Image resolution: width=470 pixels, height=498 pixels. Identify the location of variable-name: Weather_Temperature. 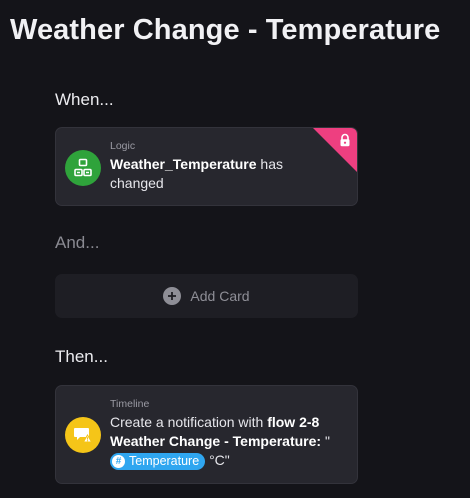
(183, 164).